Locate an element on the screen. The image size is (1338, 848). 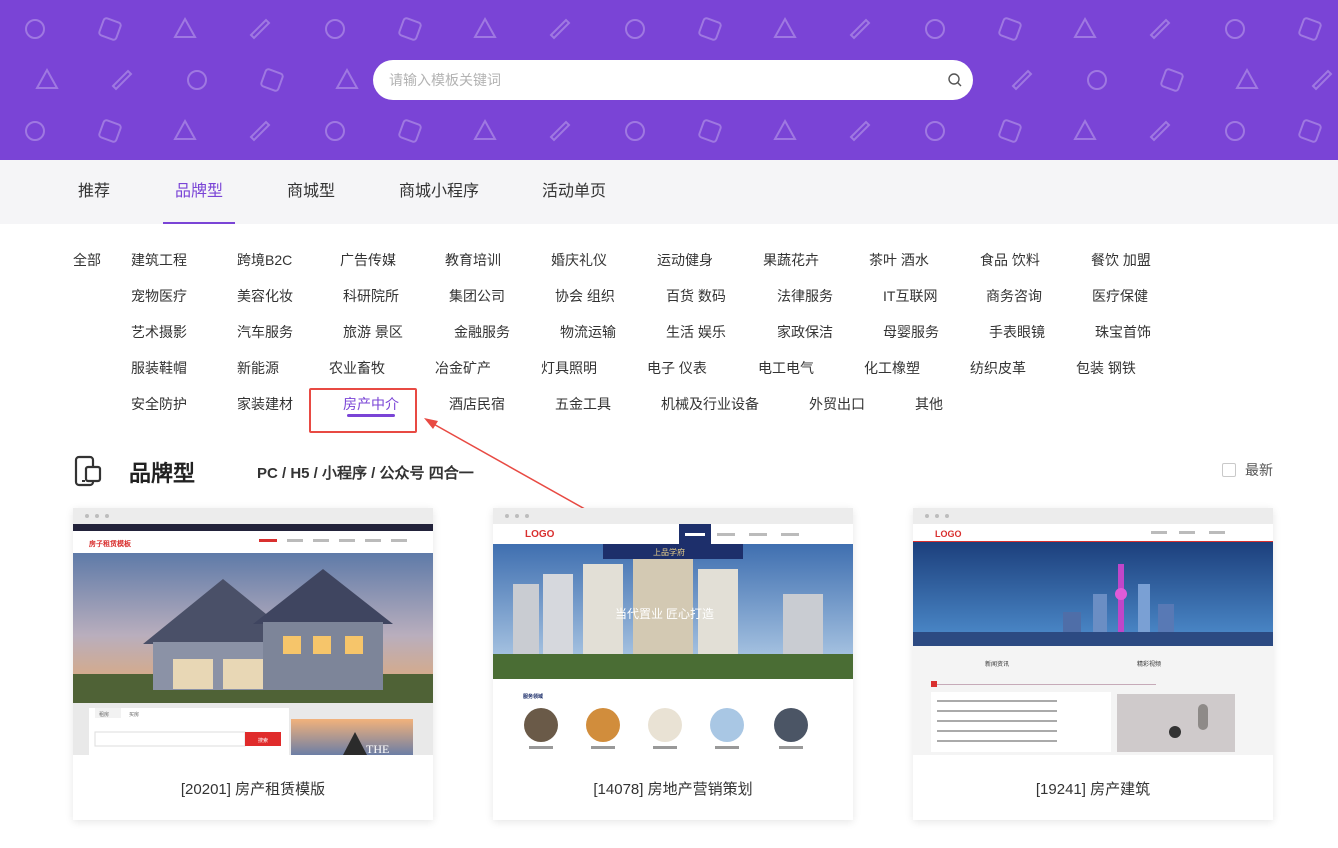
category-item: 法律服务 is located at coordinates (805, 296).